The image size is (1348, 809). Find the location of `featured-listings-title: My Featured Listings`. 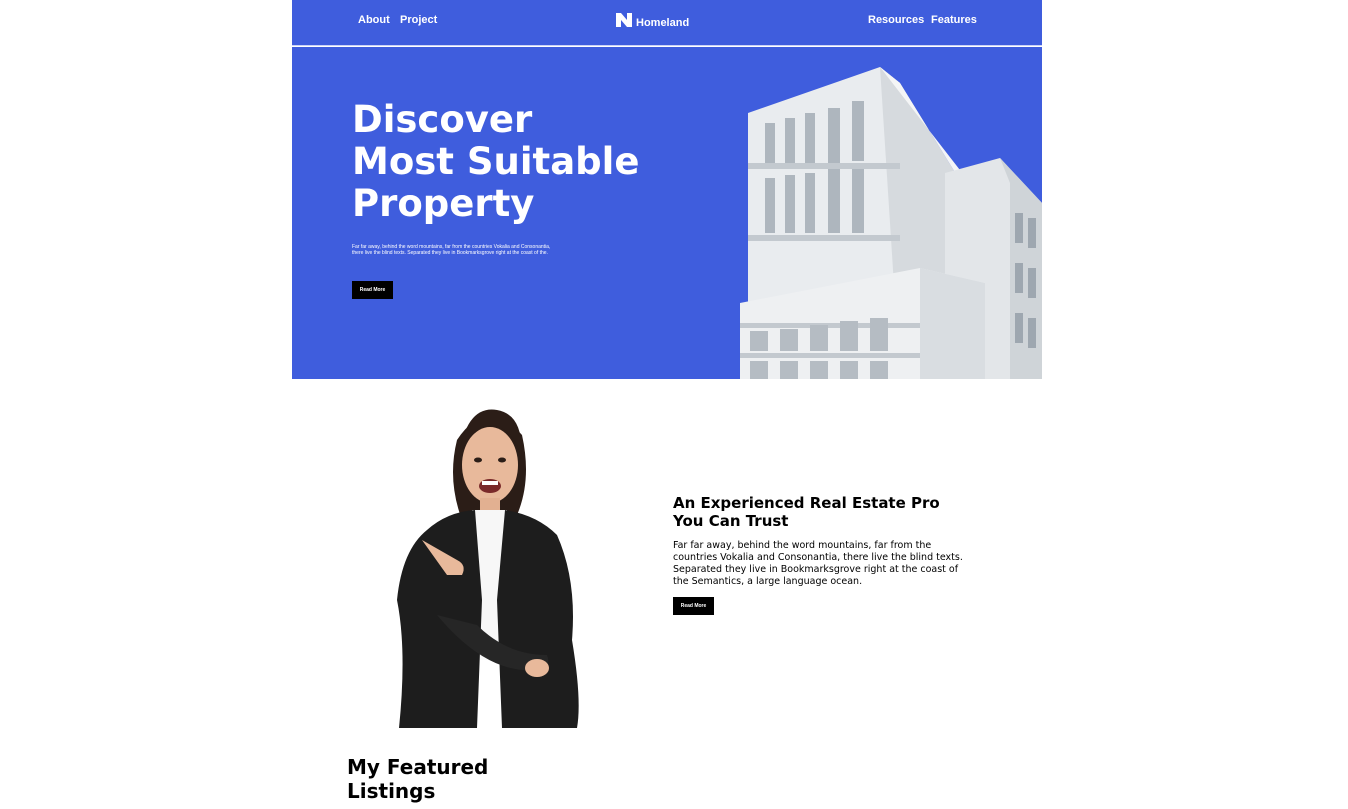

featured-listings-title: My Featured Listings is located at coordinates (418, 779).